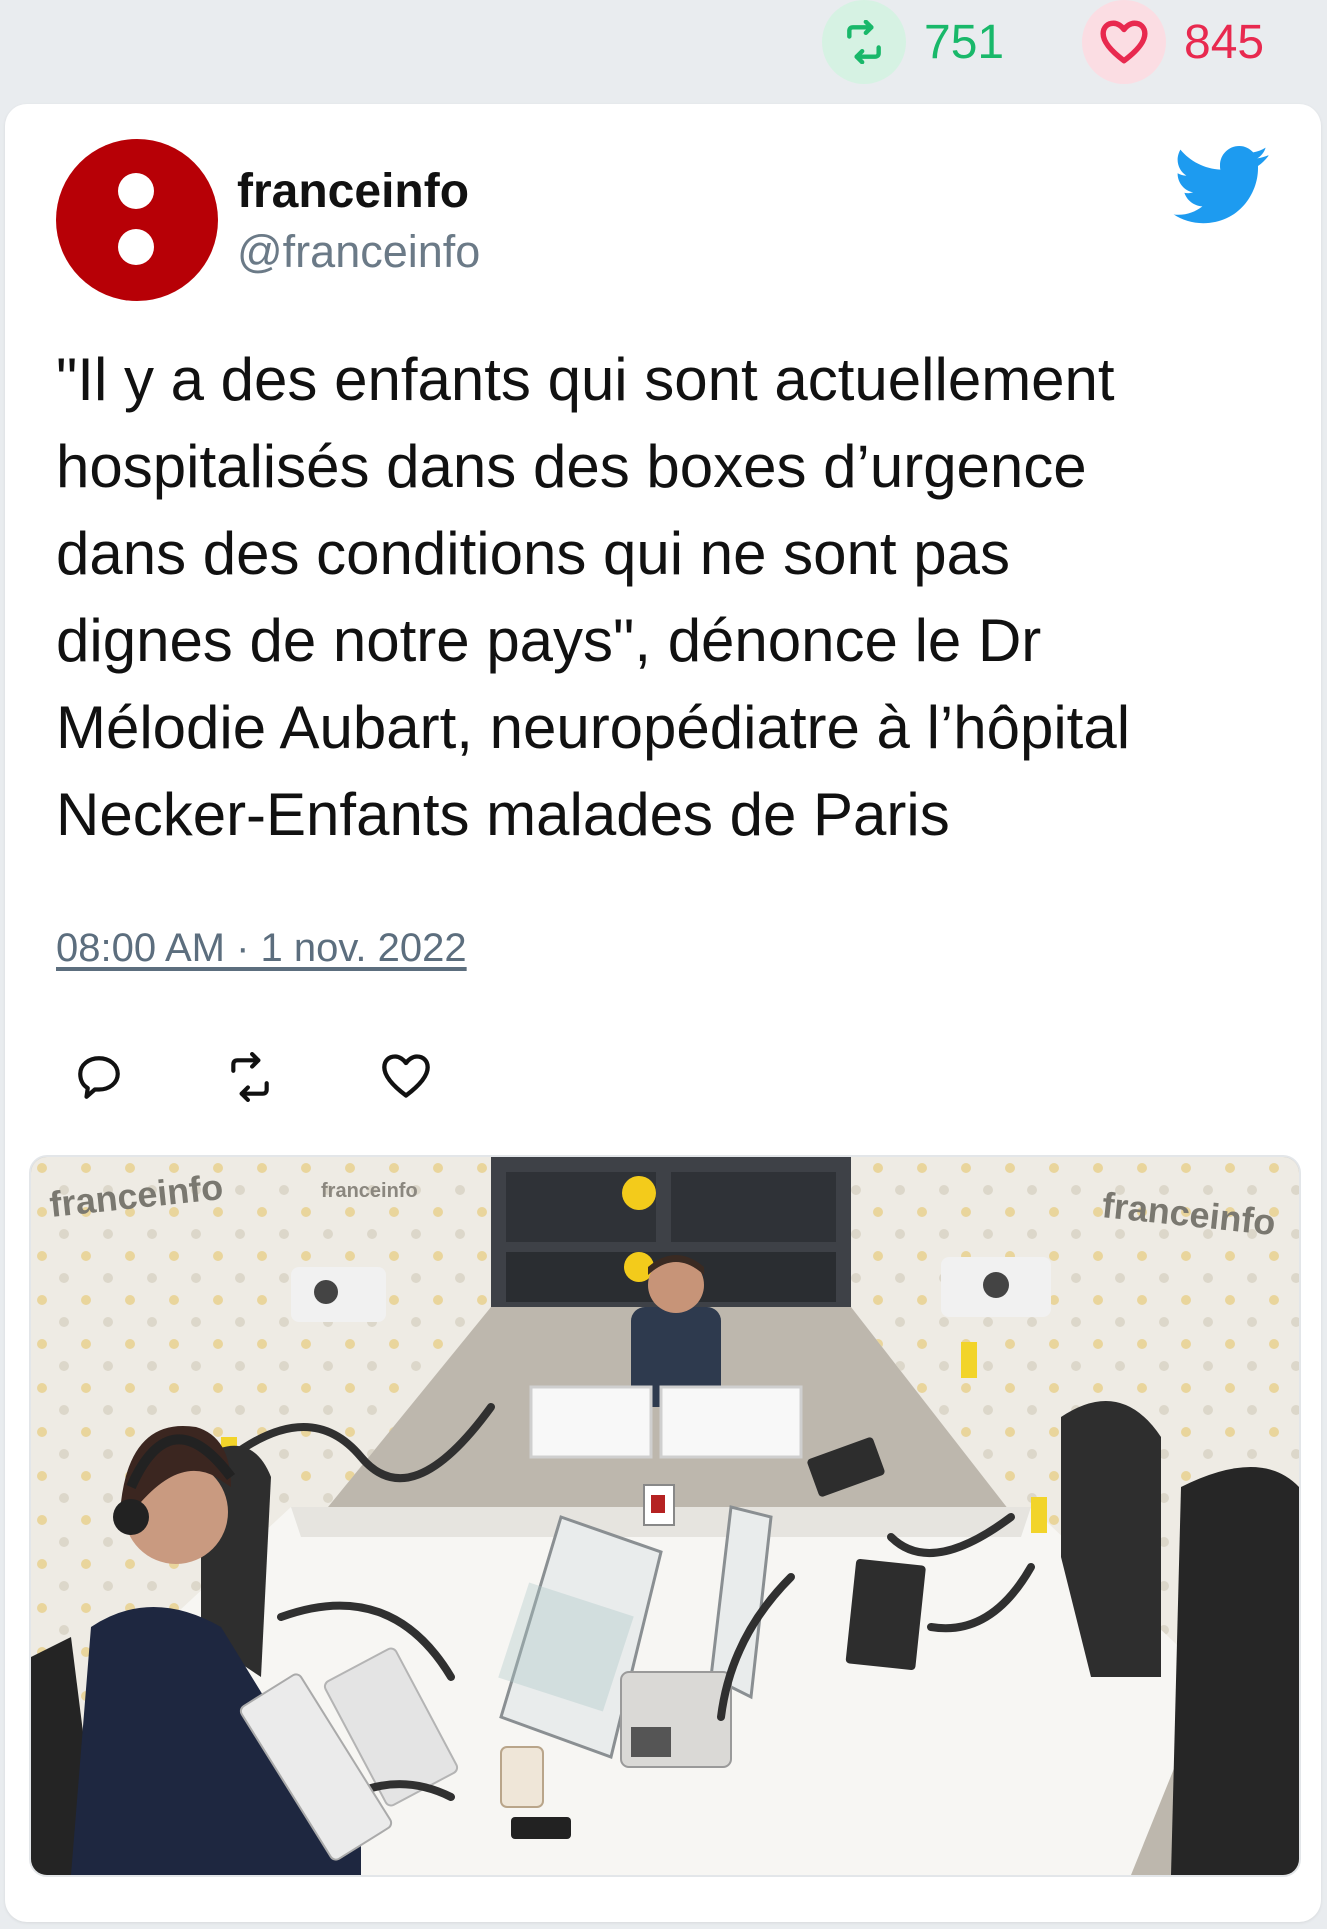 This screenshot has height=1929, width=1327. I want to click on author-name: franceinfo, so click(353, 191).